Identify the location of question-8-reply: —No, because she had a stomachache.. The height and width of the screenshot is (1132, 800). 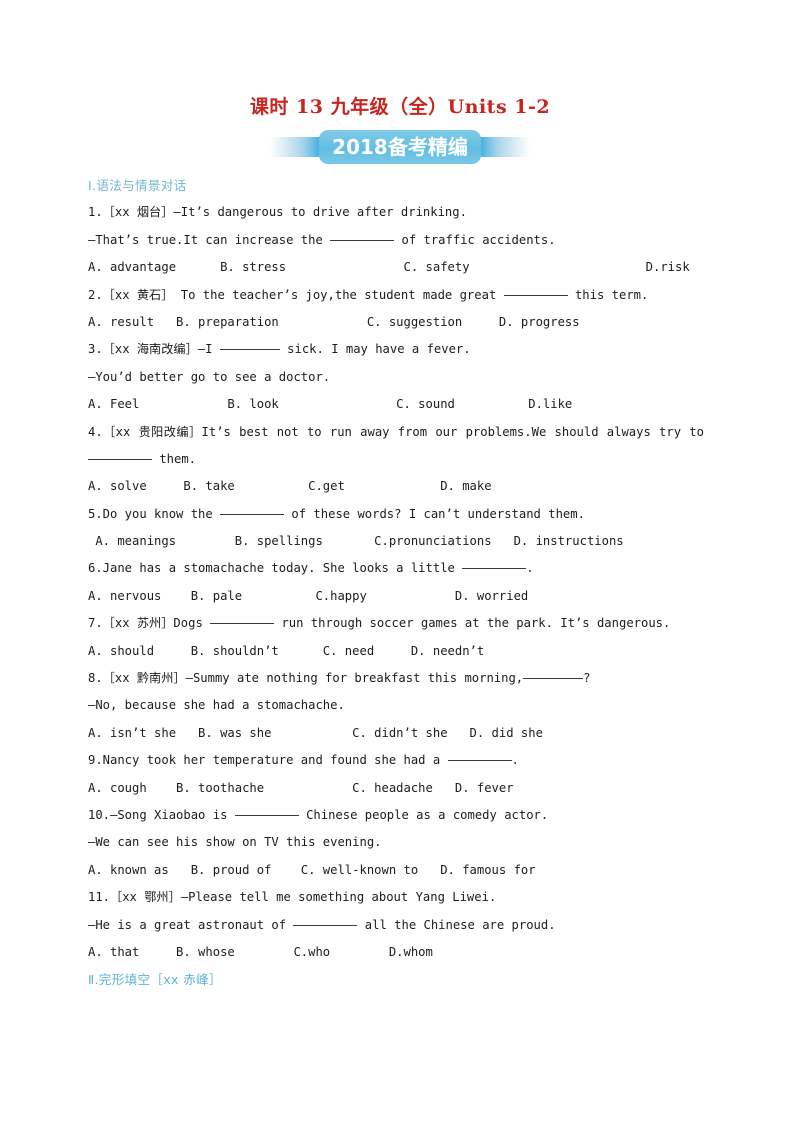
(216, 705).